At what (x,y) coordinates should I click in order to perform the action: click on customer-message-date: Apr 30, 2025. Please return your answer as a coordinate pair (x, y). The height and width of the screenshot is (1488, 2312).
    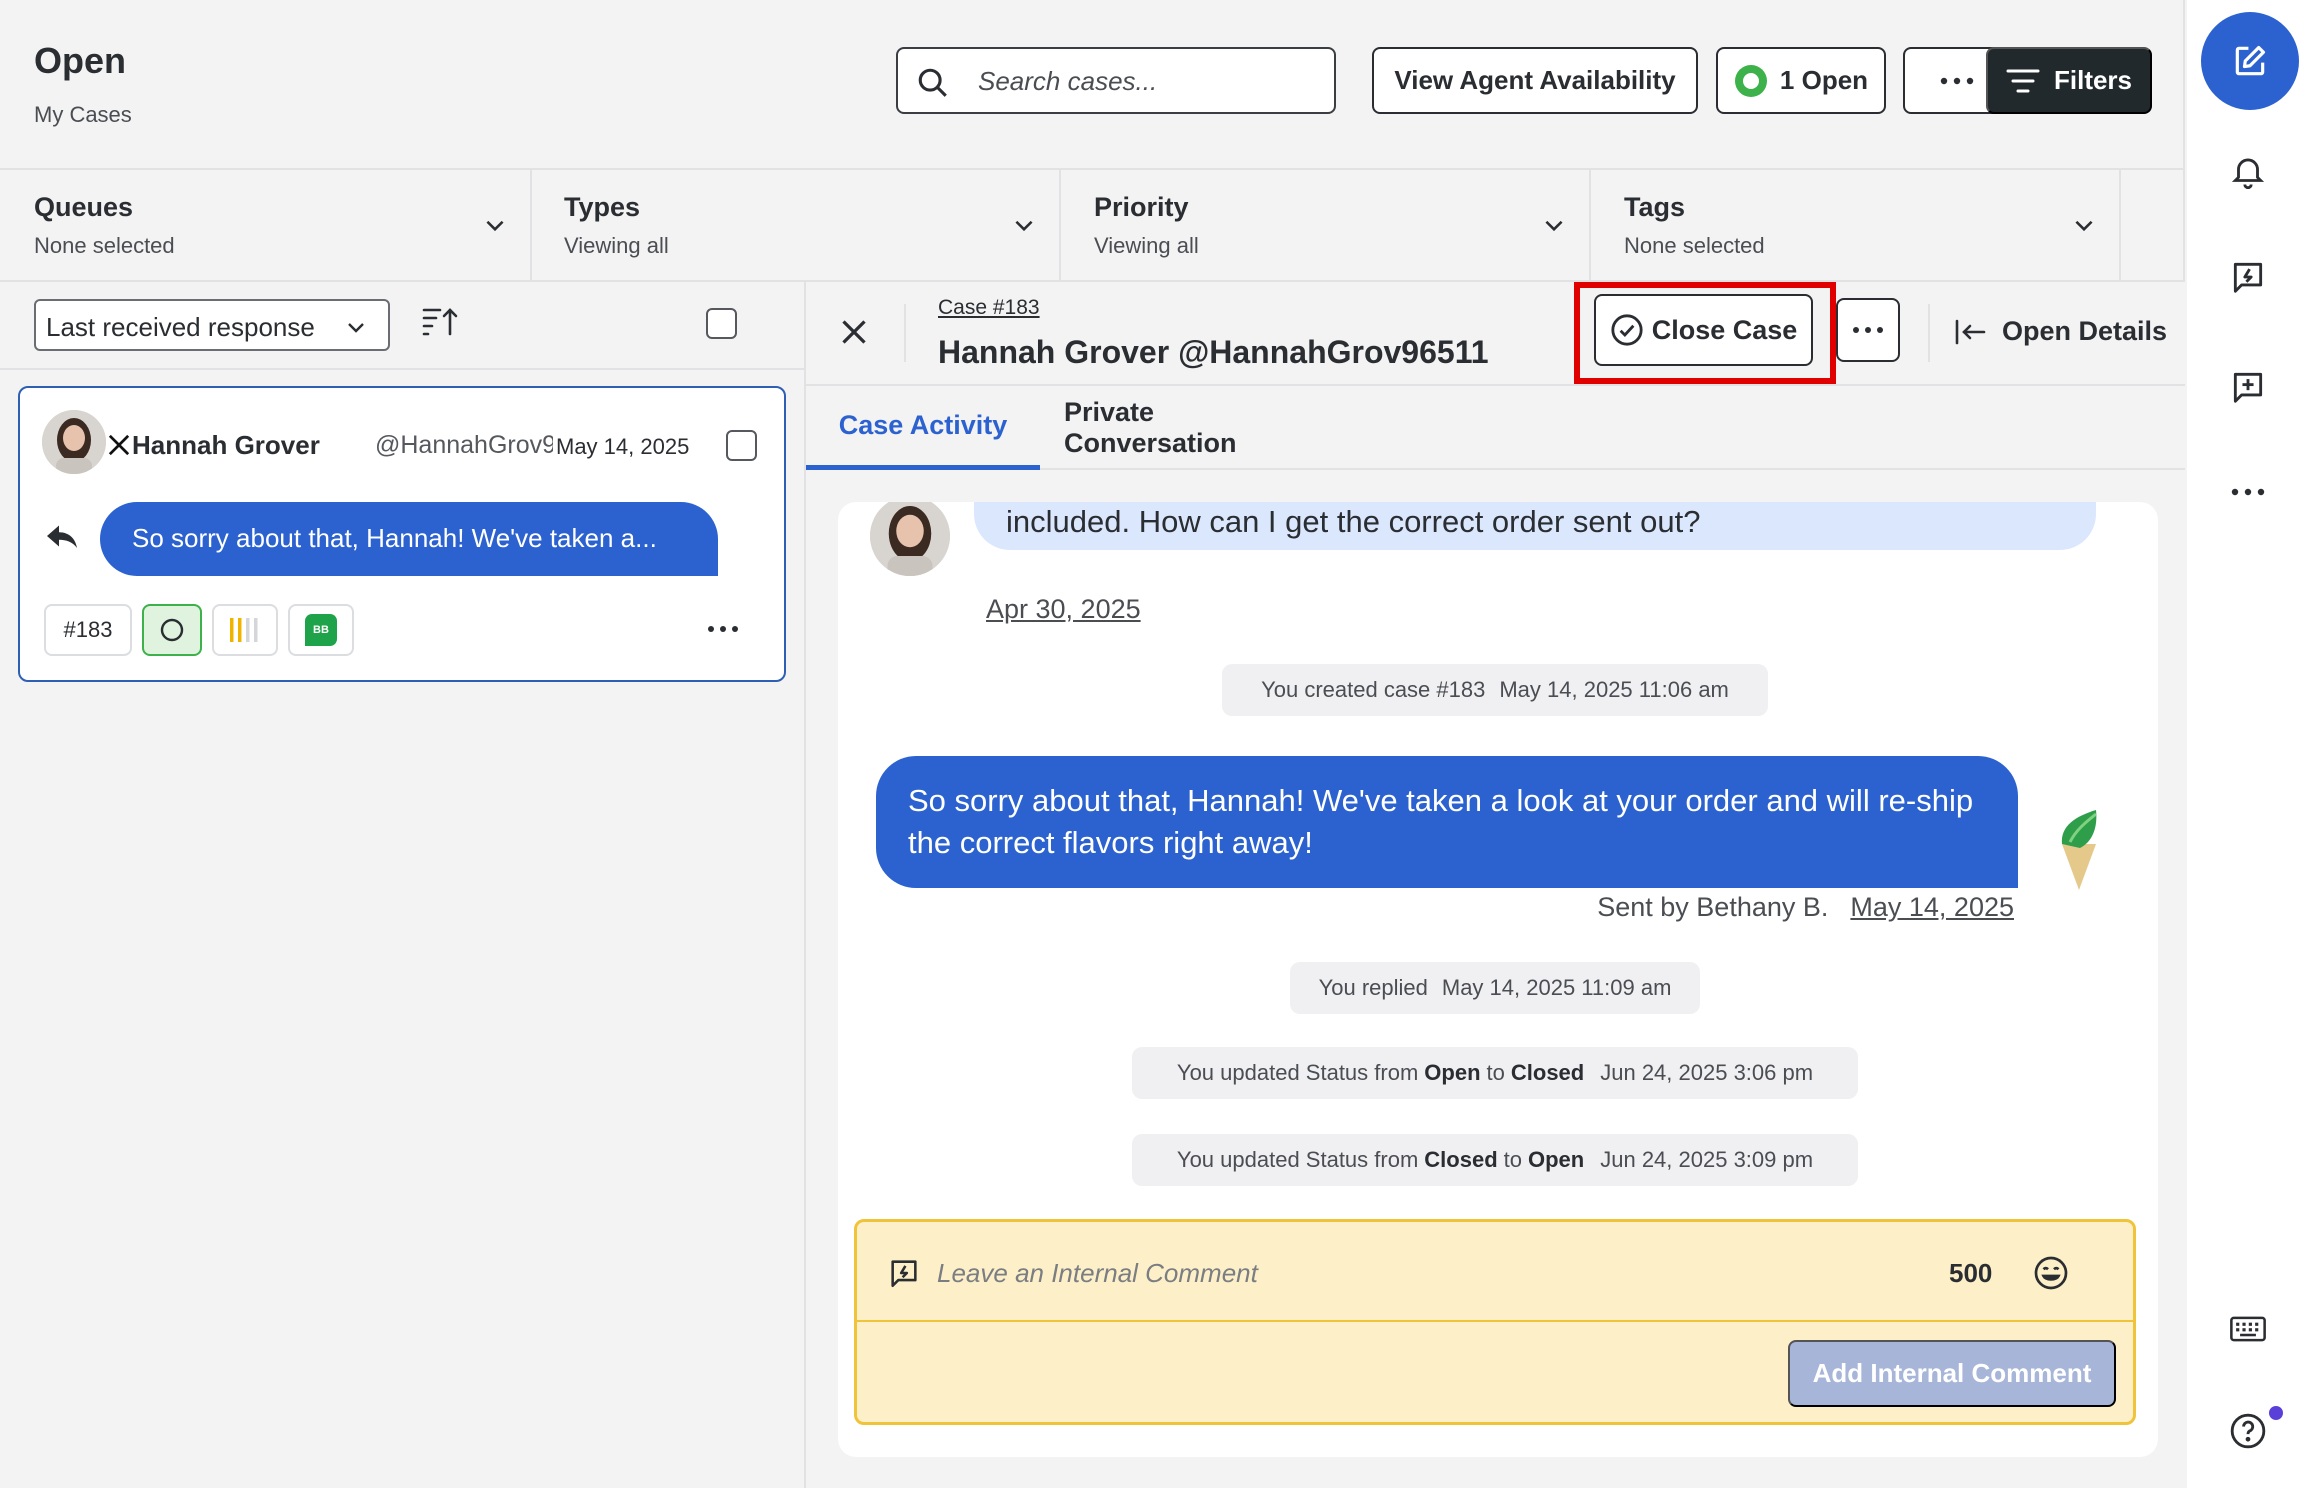
    Looking at the image, I should click on (1063, 609).